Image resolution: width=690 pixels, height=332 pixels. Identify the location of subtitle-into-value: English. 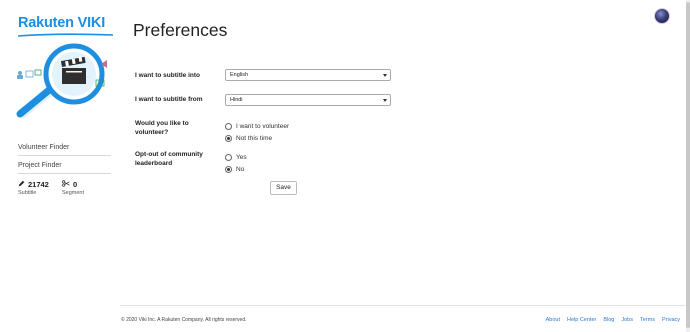
(239, 75).